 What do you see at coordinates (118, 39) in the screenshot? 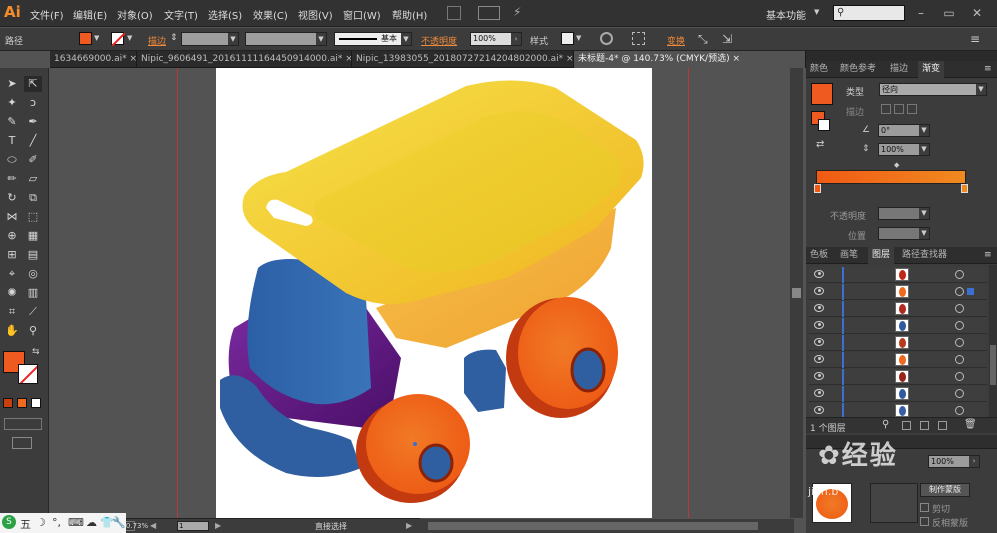
I see `stroke-swatch` at bounding box center [118, 39].